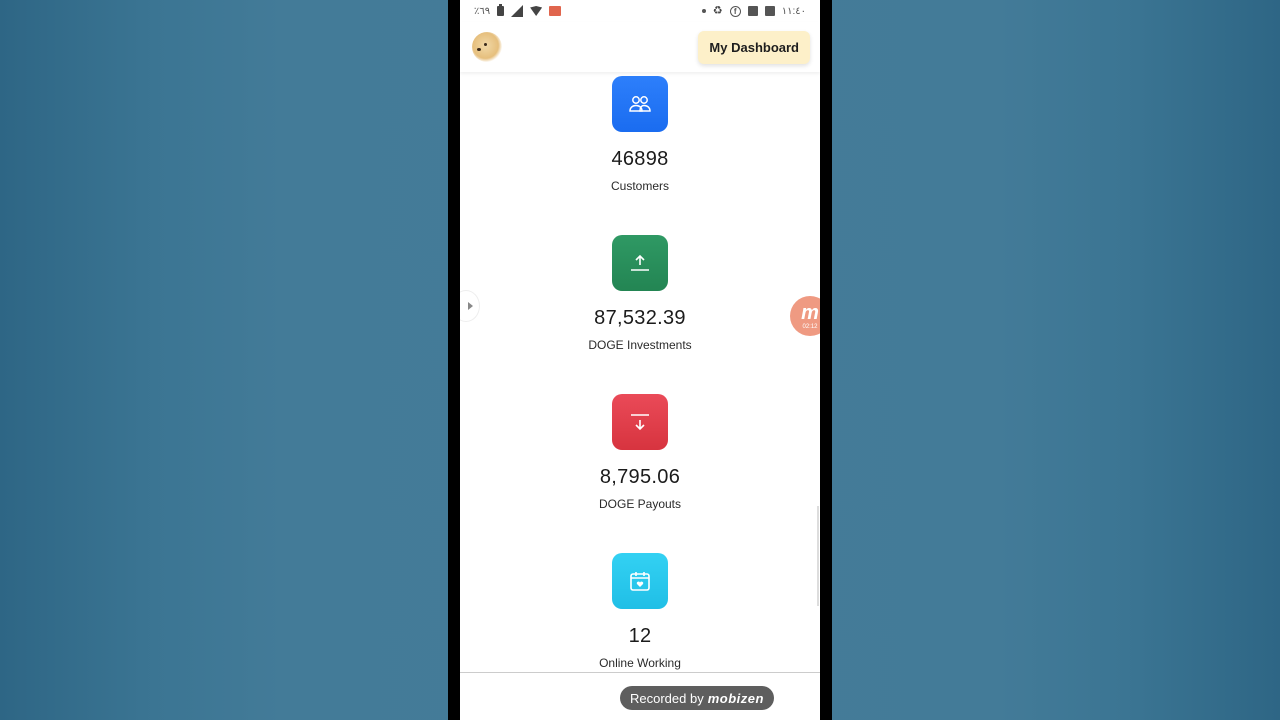 This screenshot has height=720, width=1280. I want to click on online-working-label: Online Working, so click(640, 663).